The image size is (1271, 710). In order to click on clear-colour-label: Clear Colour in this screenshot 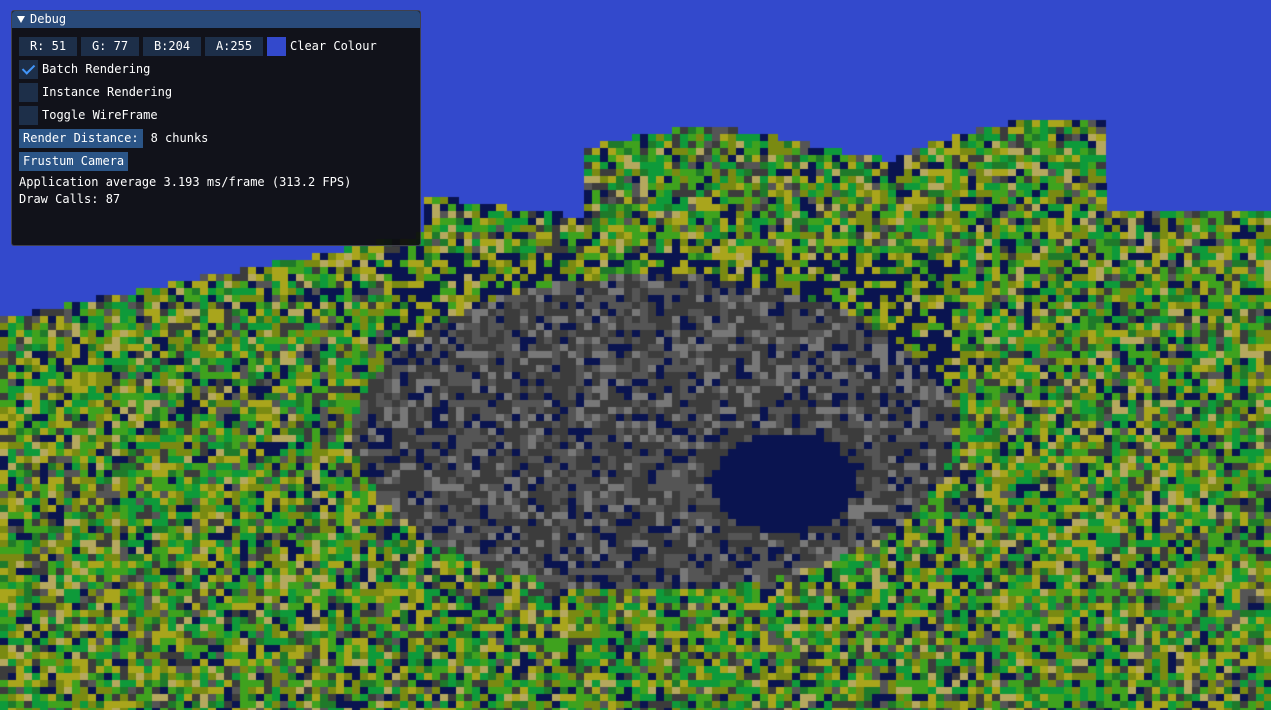, I will do `click(333, 46)`.